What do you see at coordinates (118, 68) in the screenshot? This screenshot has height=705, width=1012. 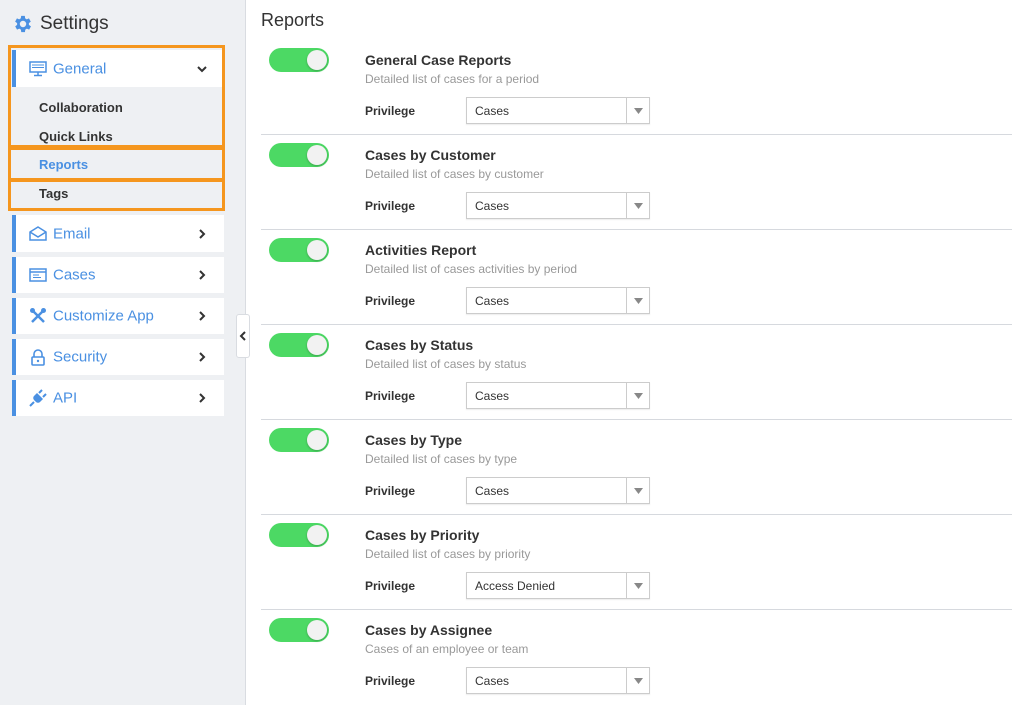 I see `nav-group-general: General` at bounding box center [118, 68].